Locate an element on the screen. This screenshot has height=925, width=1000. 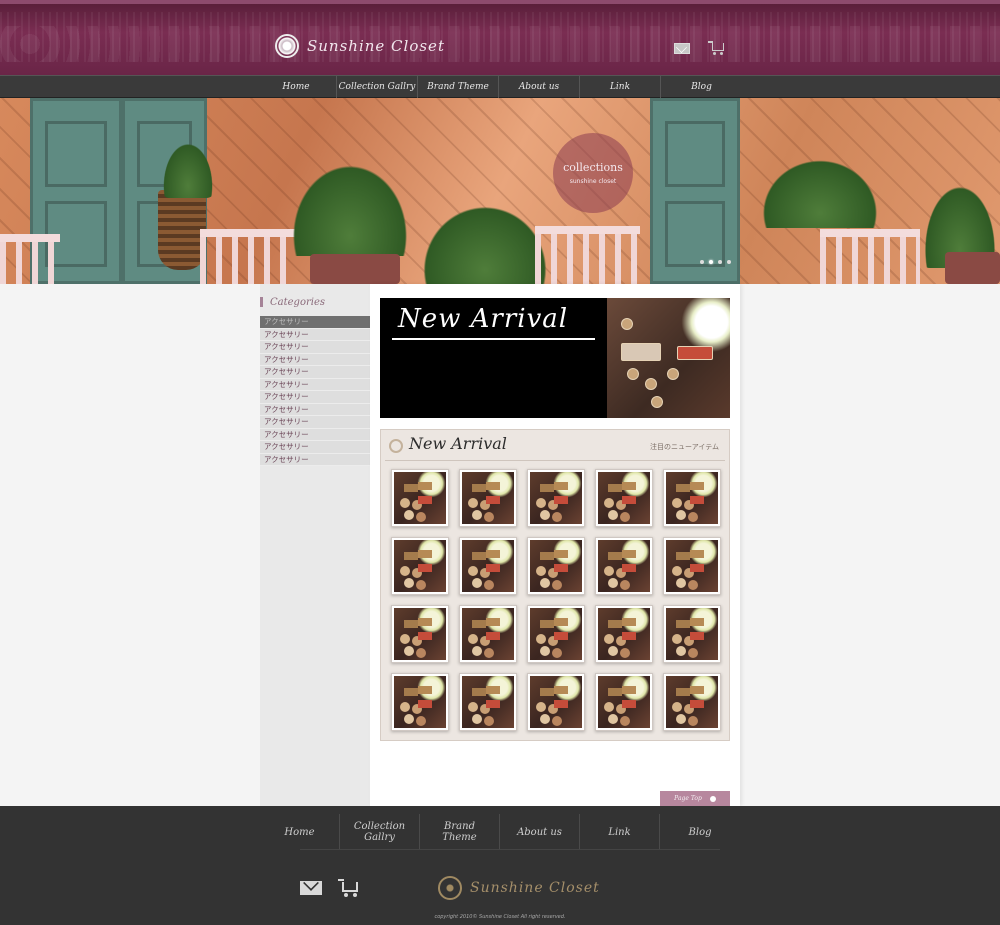
new-arrival-banner: New Arrival is located at coordinates (555, 358).